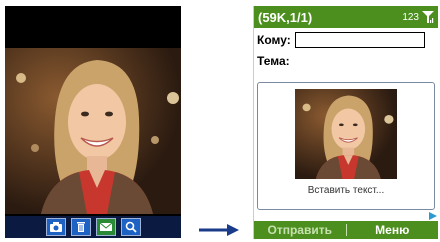 The image size is (440, 242). Describe the element at coordinates (393, 230) in the screenshot. I see `menu-softkey: Меню` at that location.